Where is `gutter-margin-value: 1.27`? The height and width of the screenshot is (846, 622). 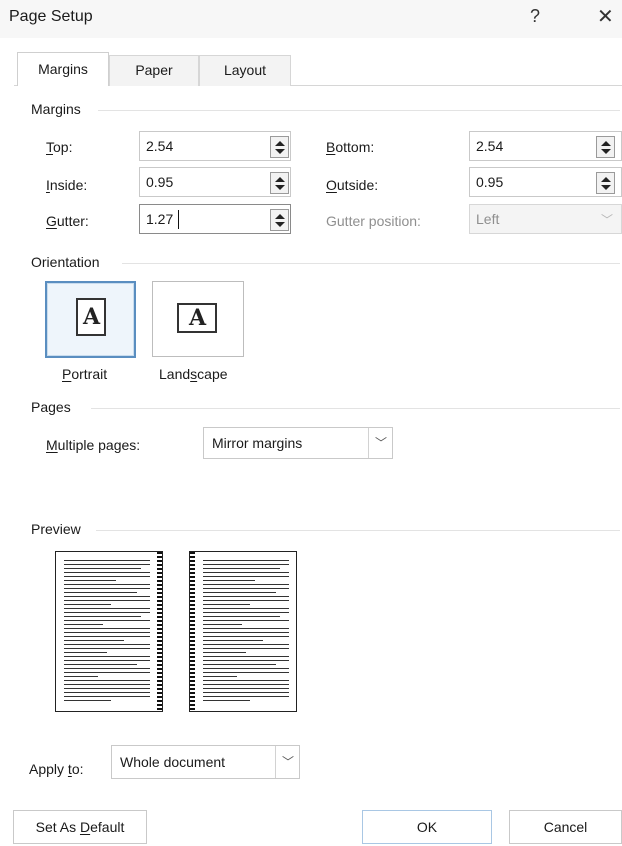 gutter-margin-value: 1.27 is located at coordinates (160, 219).